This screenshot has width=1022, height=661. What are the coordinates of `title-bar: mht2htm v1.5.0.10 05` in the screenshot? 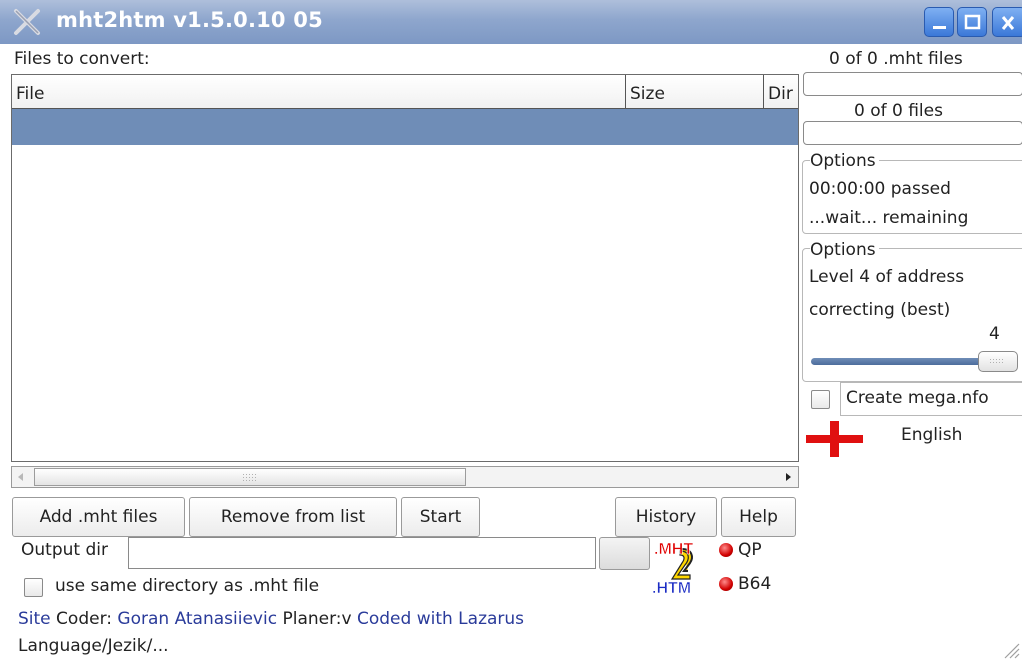 It's located at (511, 22).